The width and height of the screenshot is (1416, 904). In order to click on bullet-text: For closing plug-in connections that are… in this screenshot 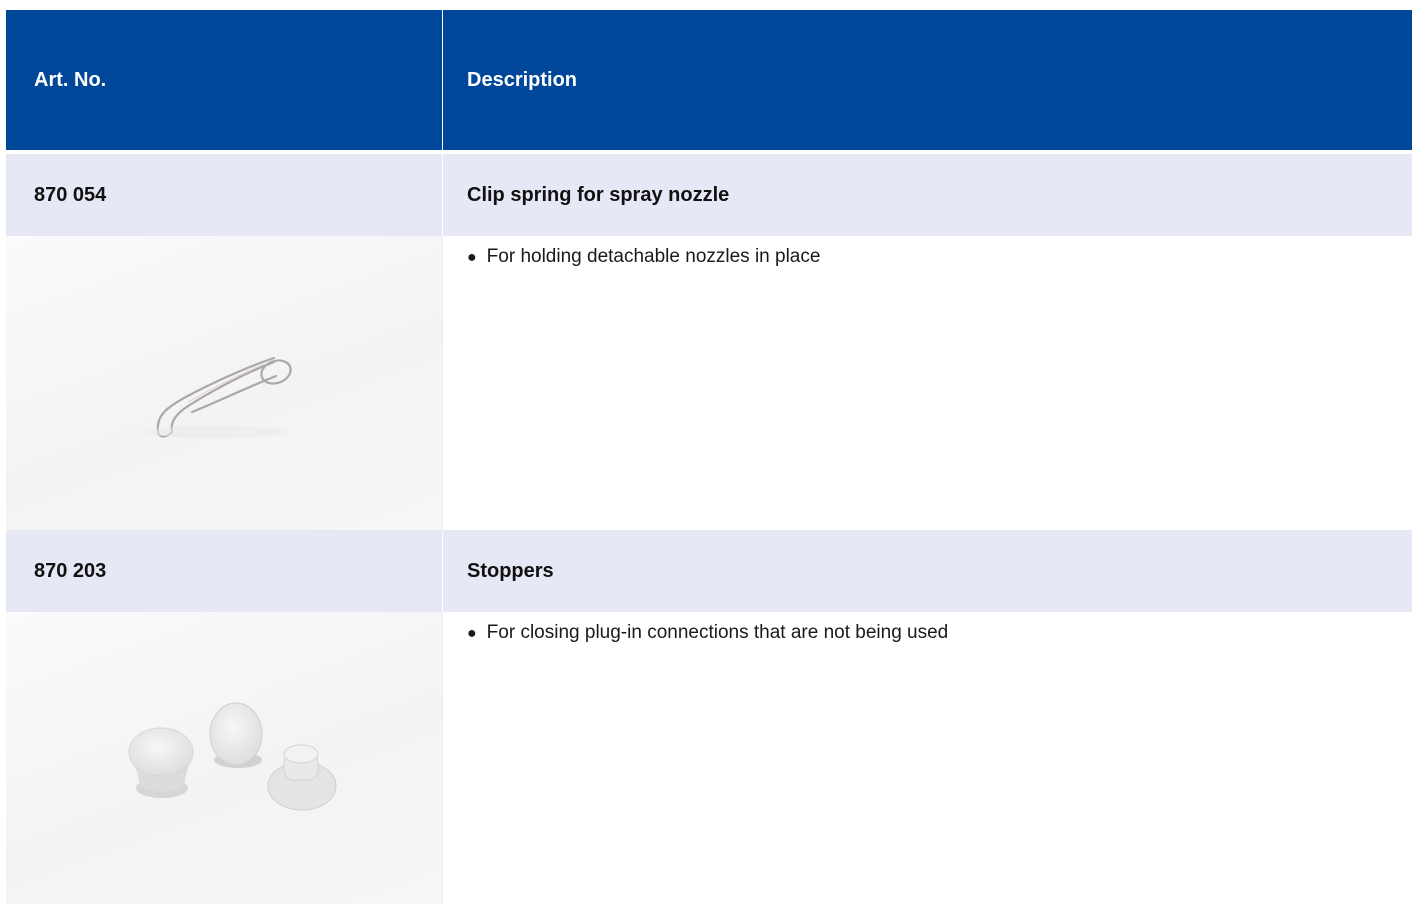, I will do `click(717, 632)`.